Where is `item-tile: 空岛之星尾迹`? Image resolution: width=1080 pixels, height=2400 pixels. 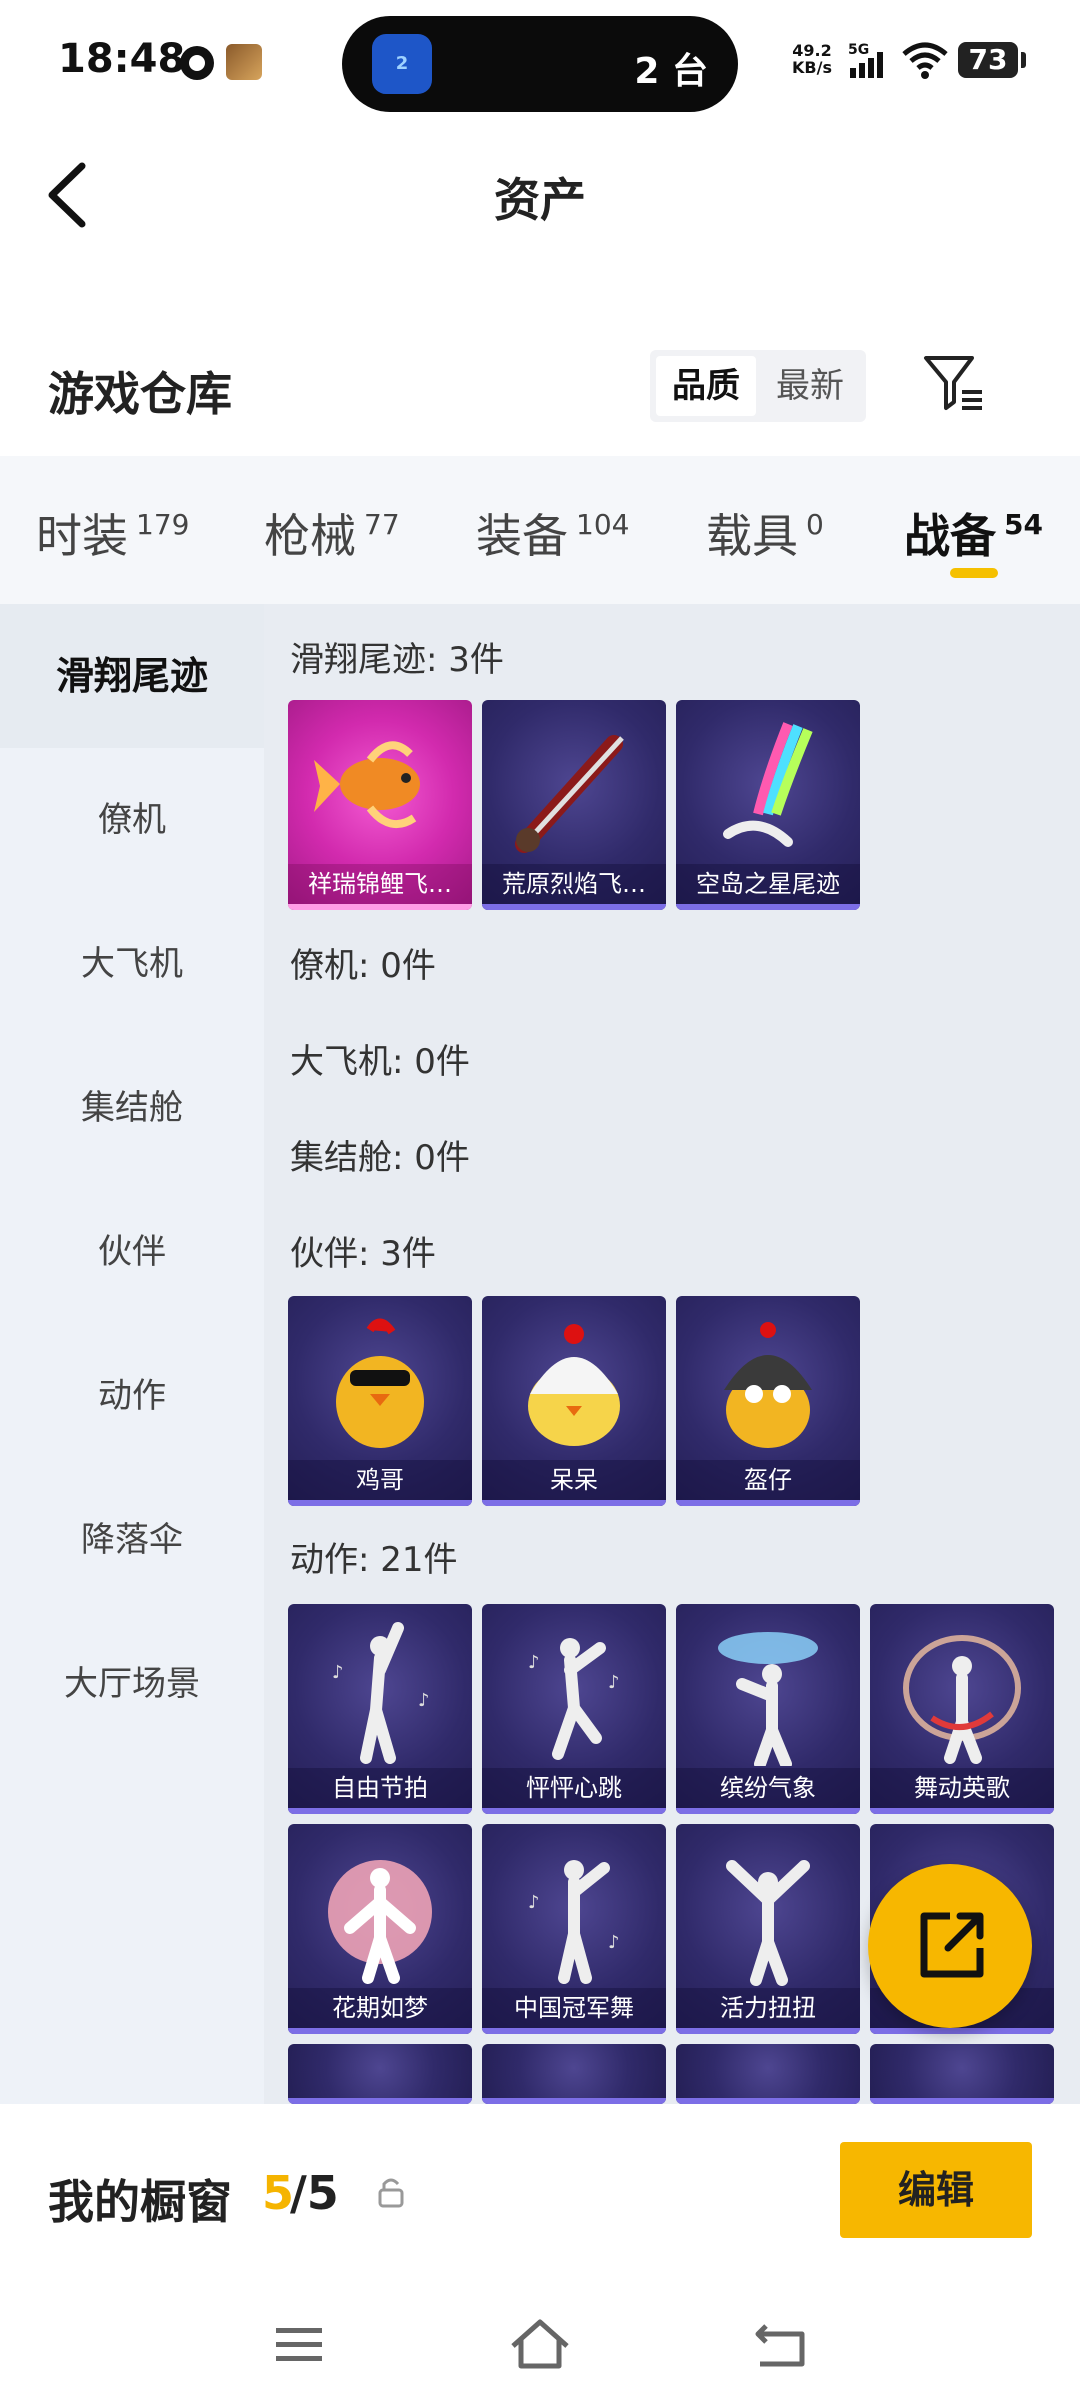
item-tile: 空岛之星尾迹 is located at coordinates (768, 805).